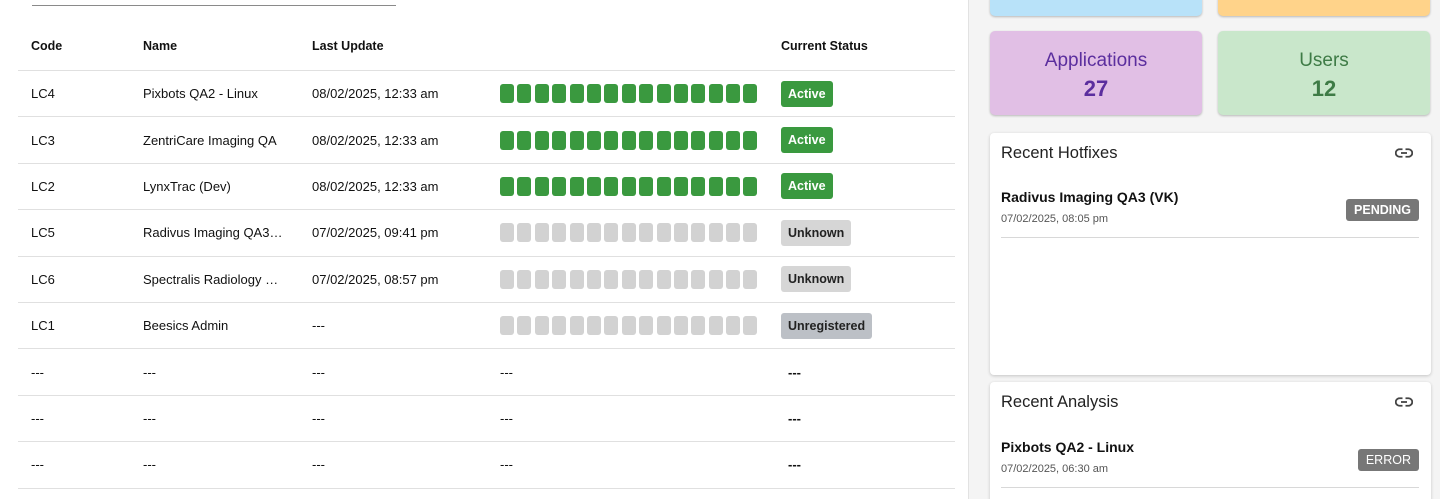 Image resolution: width=1440 pixels, height=499 pixels. Describe the element at coordinates (397, 46) in the screenshot. I see `column-header-last-update: Last Update` at that location.